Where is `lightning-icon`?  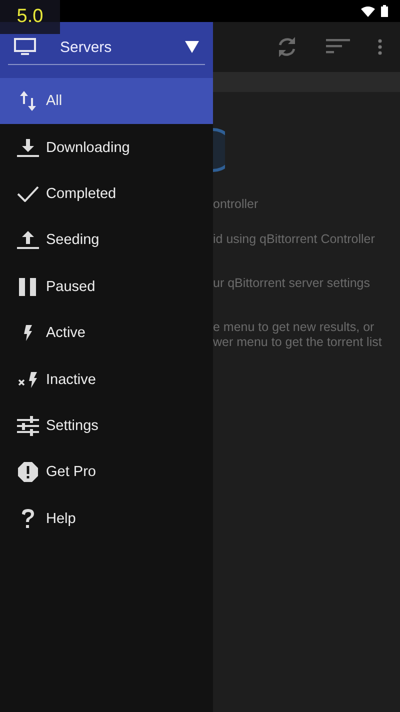
lightning-icon is located at coordinates (28, 333).